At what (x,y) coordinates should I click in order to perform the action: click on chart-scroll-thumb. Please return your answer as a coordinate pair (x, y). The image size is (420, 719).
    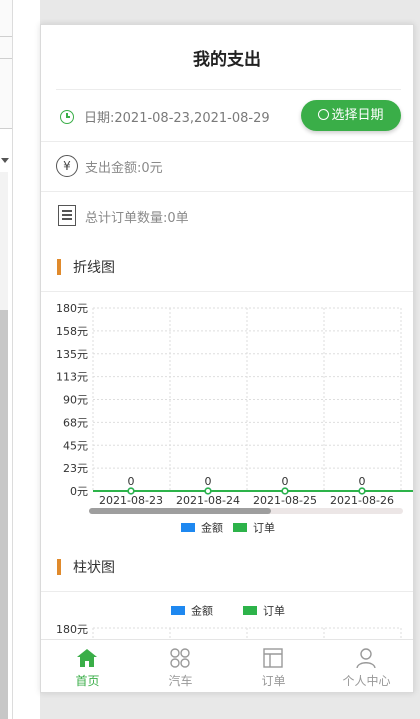
    Looking at the image, I should click on (180, 511).